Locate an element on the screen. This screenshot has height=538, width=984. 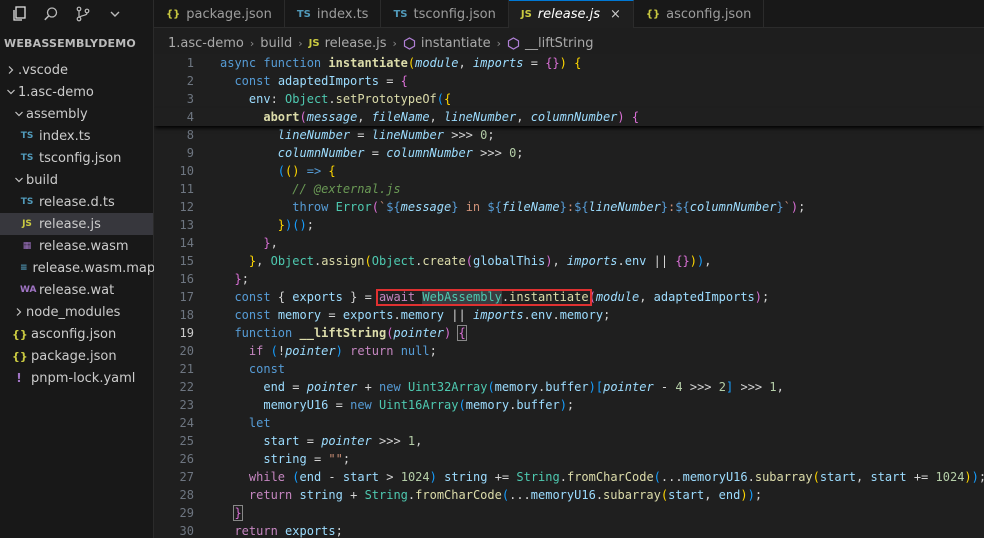
line-number: 19 is located at coordinates (186, 333).